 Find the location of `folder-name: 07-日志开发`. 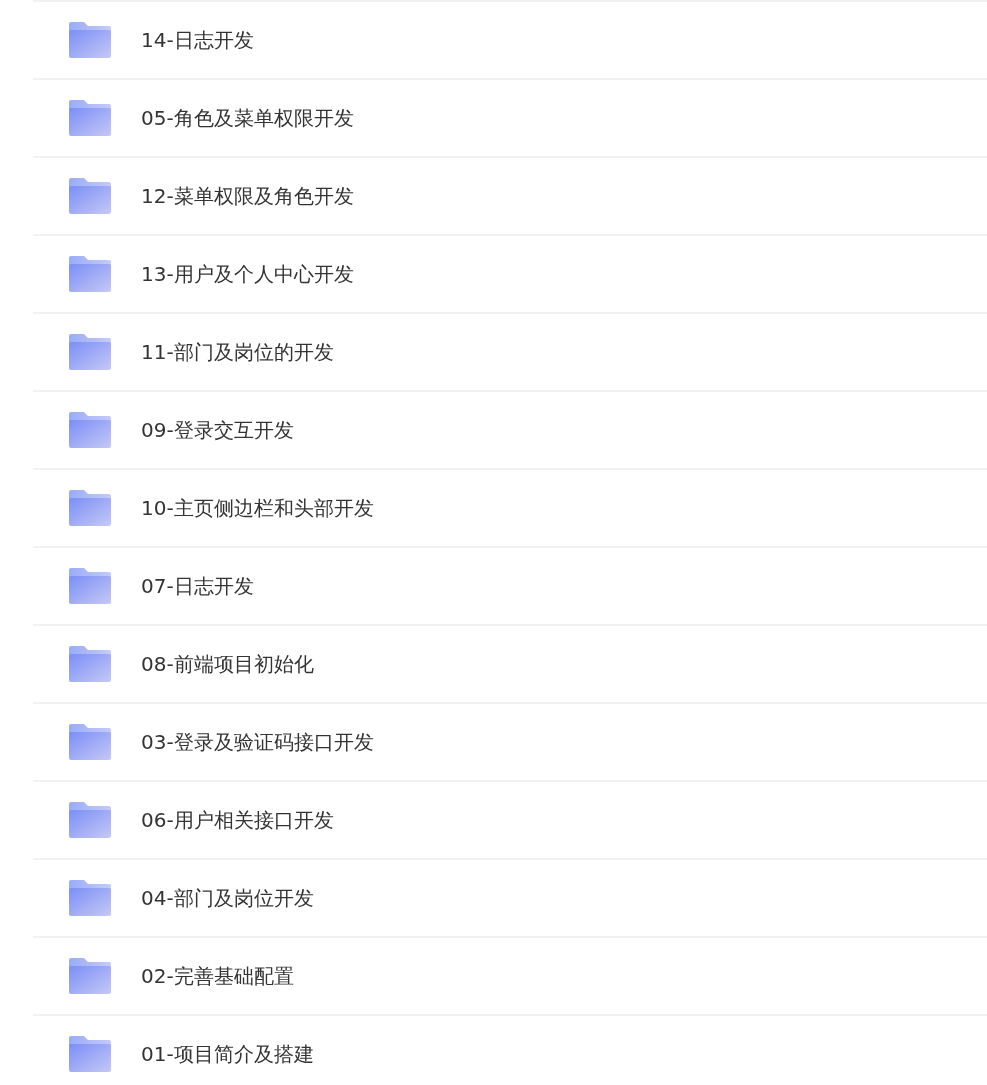

folder-name: 07-日志开发 is located at coordinates (197, 586).